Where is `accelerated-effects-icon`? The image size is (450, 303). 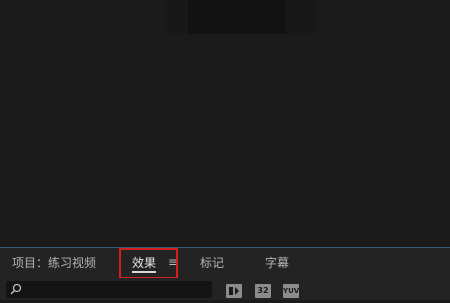
accelerated-effects-icon is located at coordinates (234, 291).